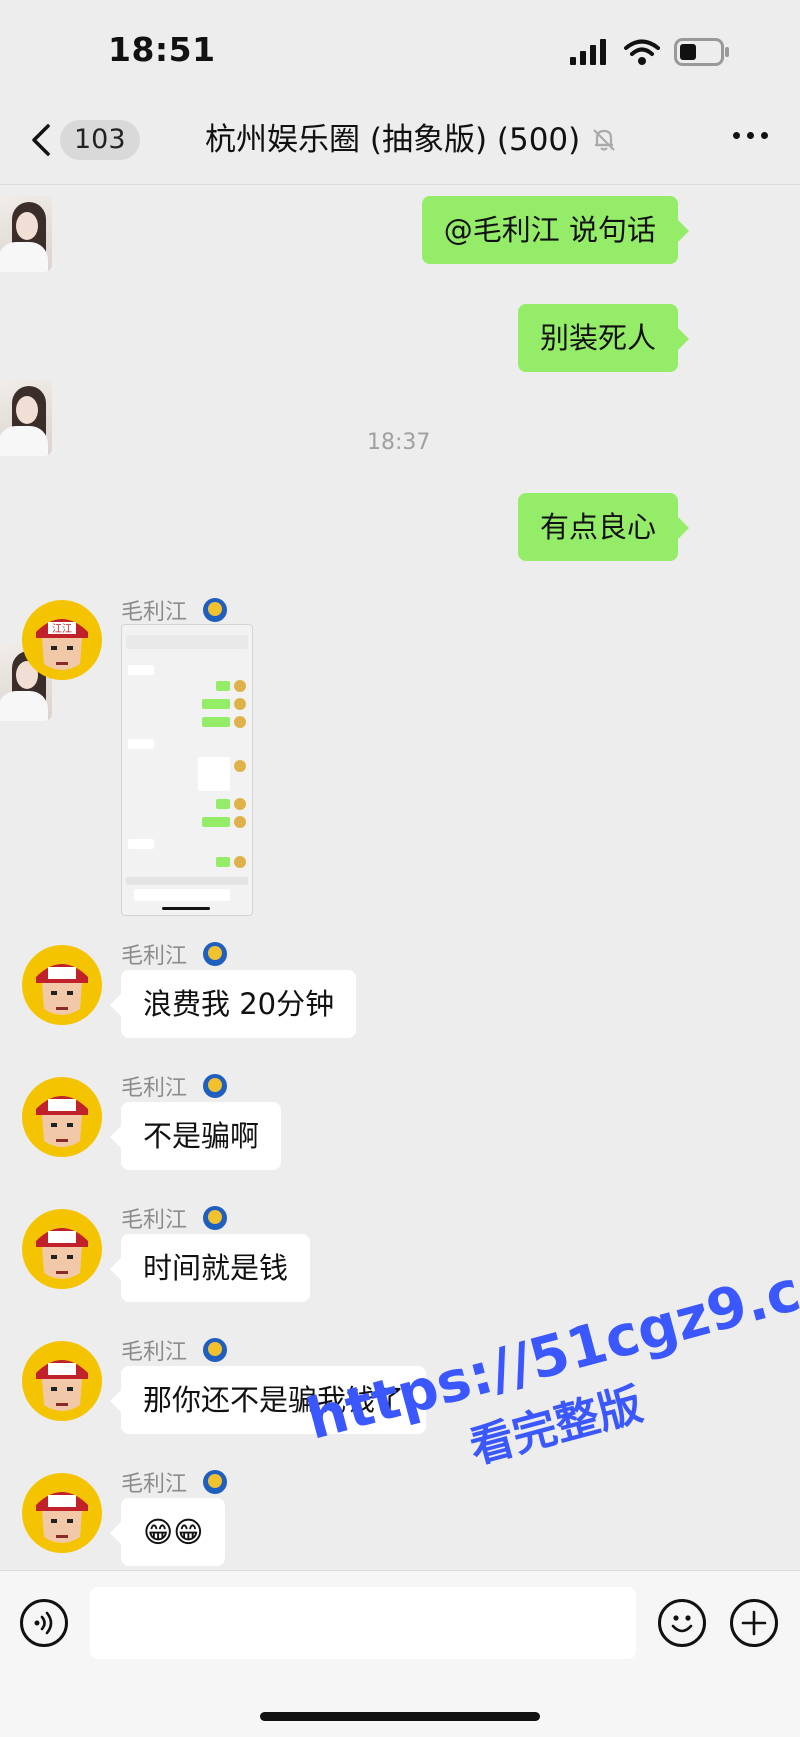 The height and width of the screenshot is (1737, 800). I want to click on emoji-icon, so click(682, 1624).